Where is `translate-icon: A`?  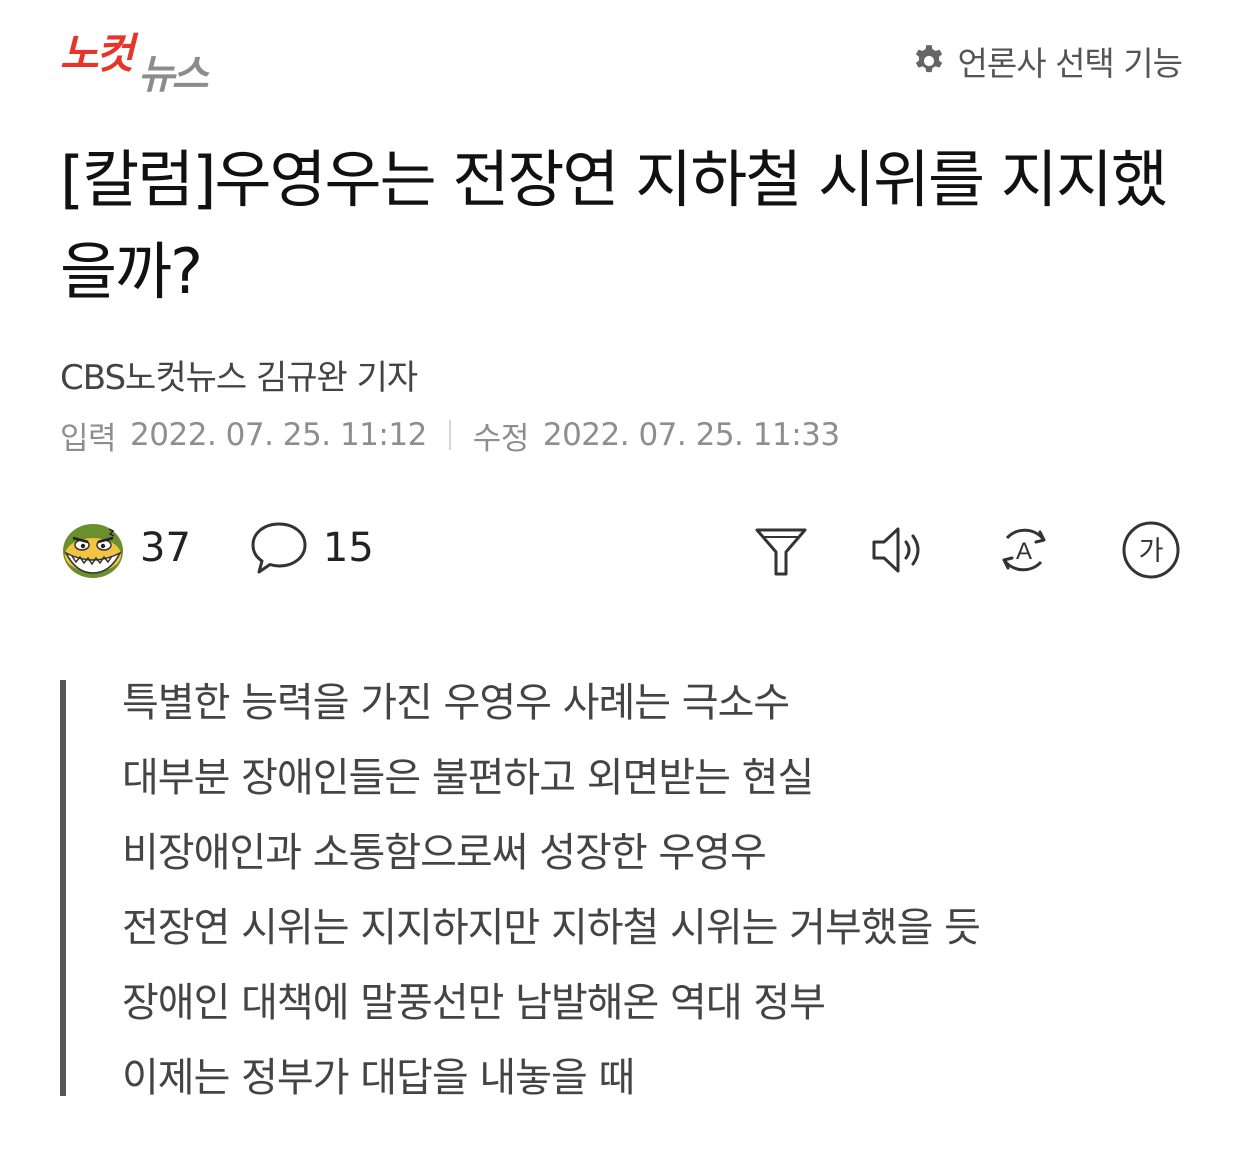
translate-icon: A is located at coordinates (1024, 550).